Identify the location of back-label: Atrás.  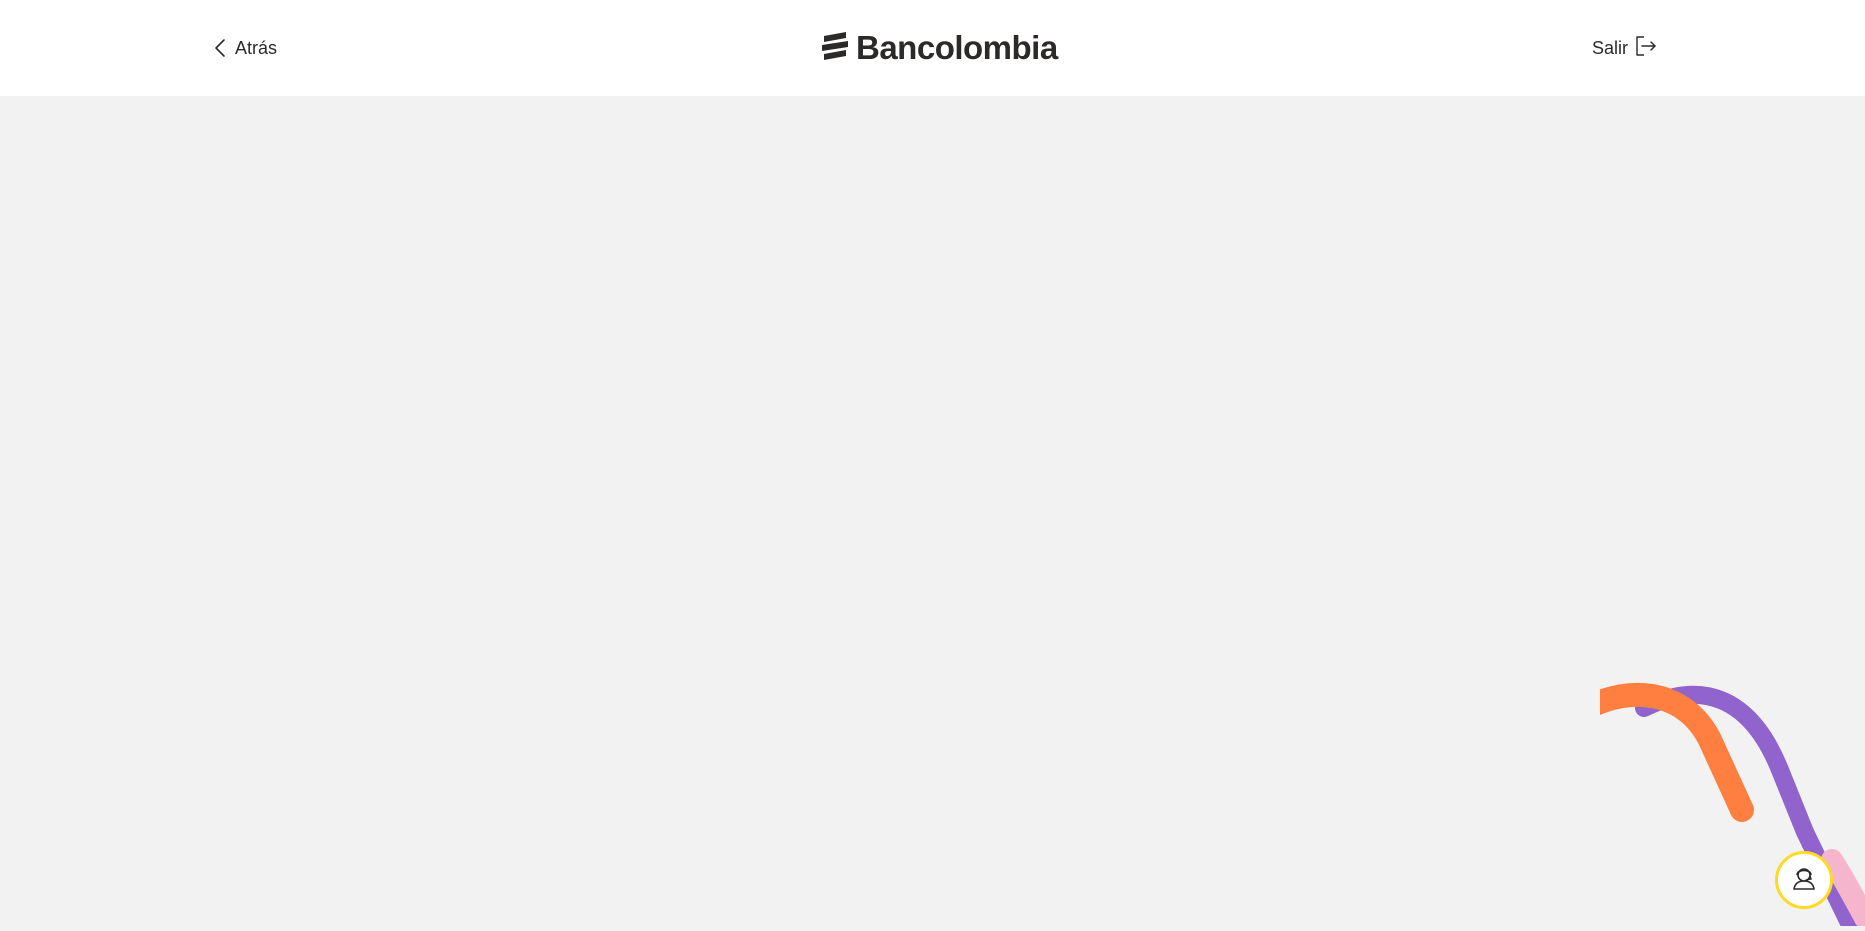
(256, 47).